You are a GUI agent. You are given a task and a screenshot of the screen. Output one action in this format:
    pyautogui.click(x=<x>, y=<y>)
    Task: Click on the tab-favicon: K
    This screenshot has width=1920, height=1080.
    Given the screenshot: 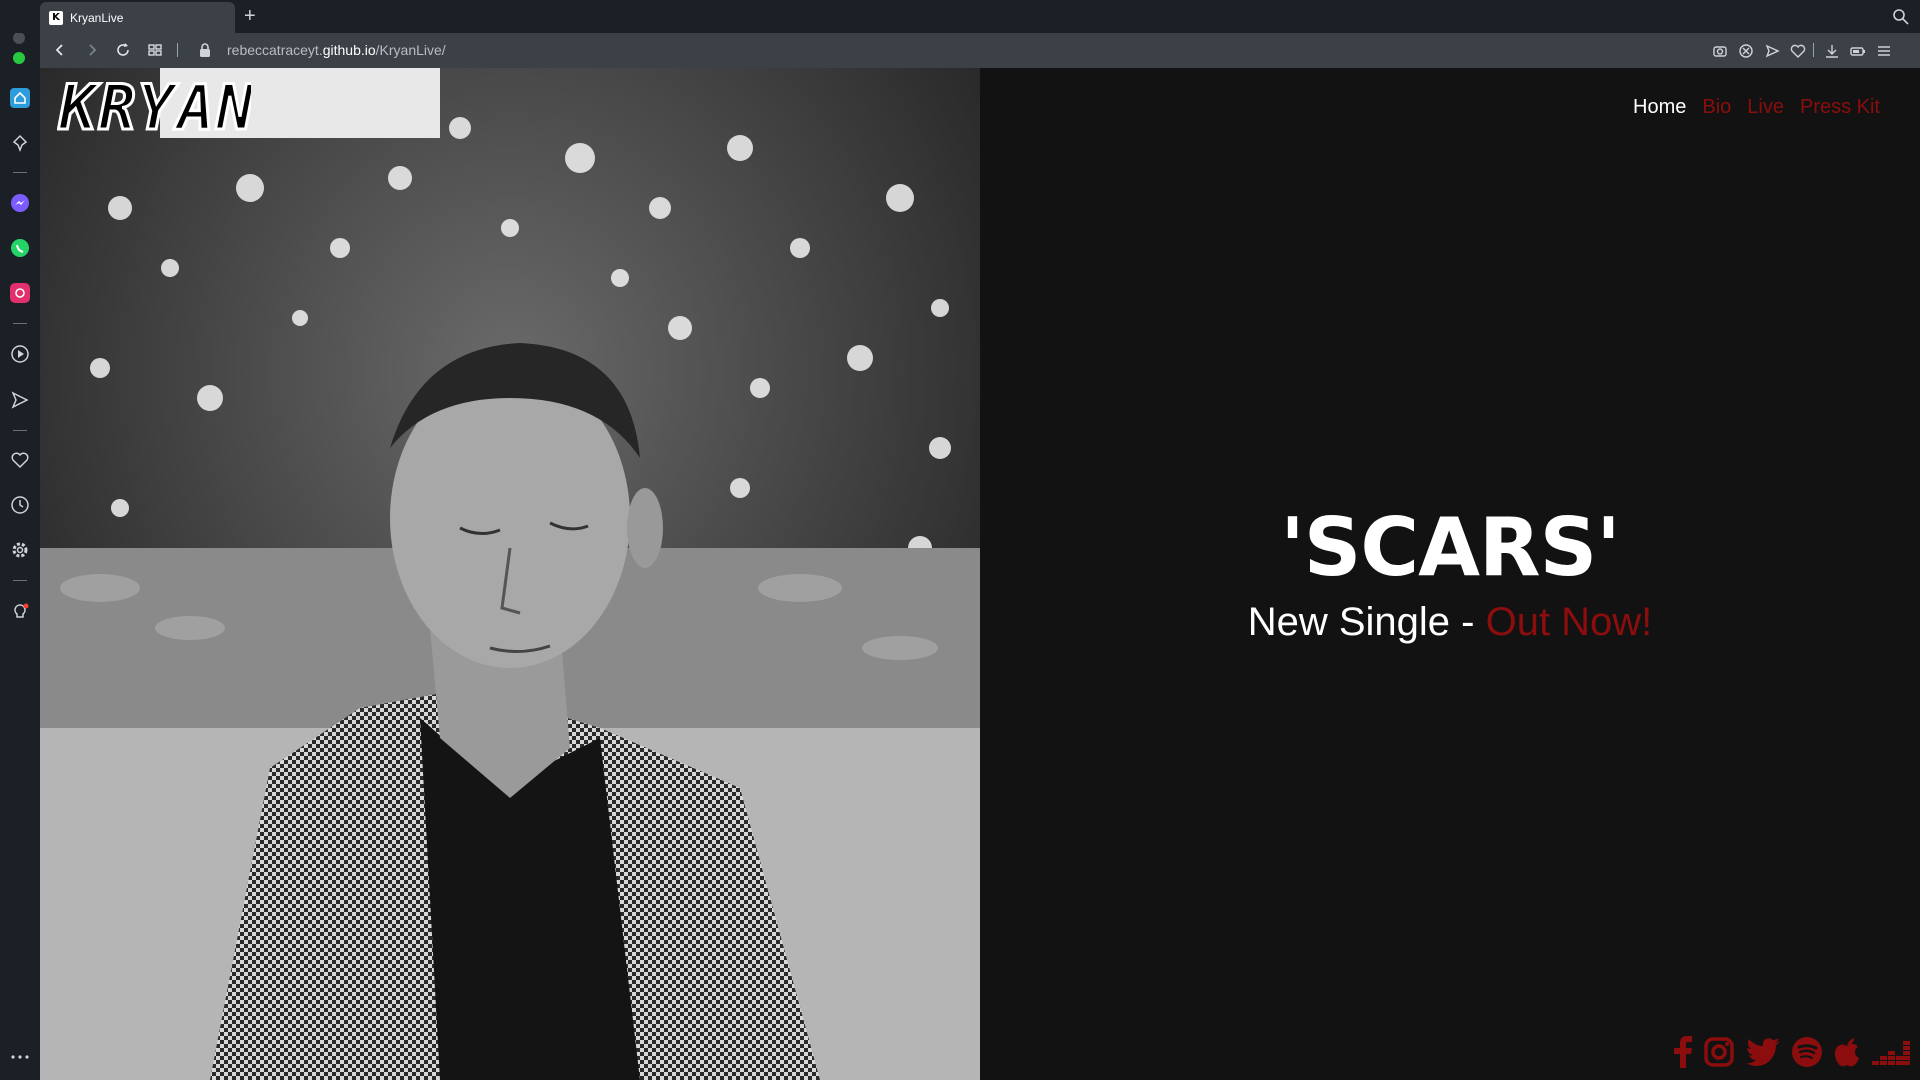 What is the action you would take?
    pyautogui.click(x=56, y=17)
    